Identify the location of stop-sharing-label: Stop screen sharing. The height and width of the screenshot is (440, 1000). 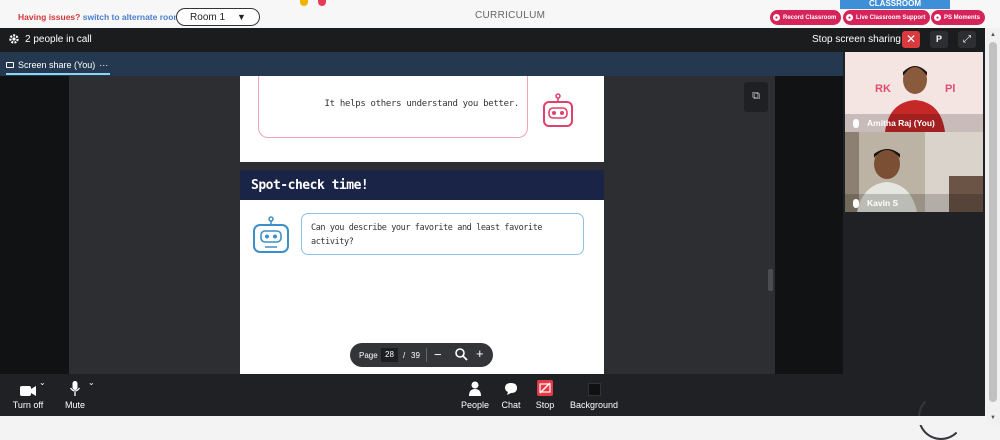
(856, 39).